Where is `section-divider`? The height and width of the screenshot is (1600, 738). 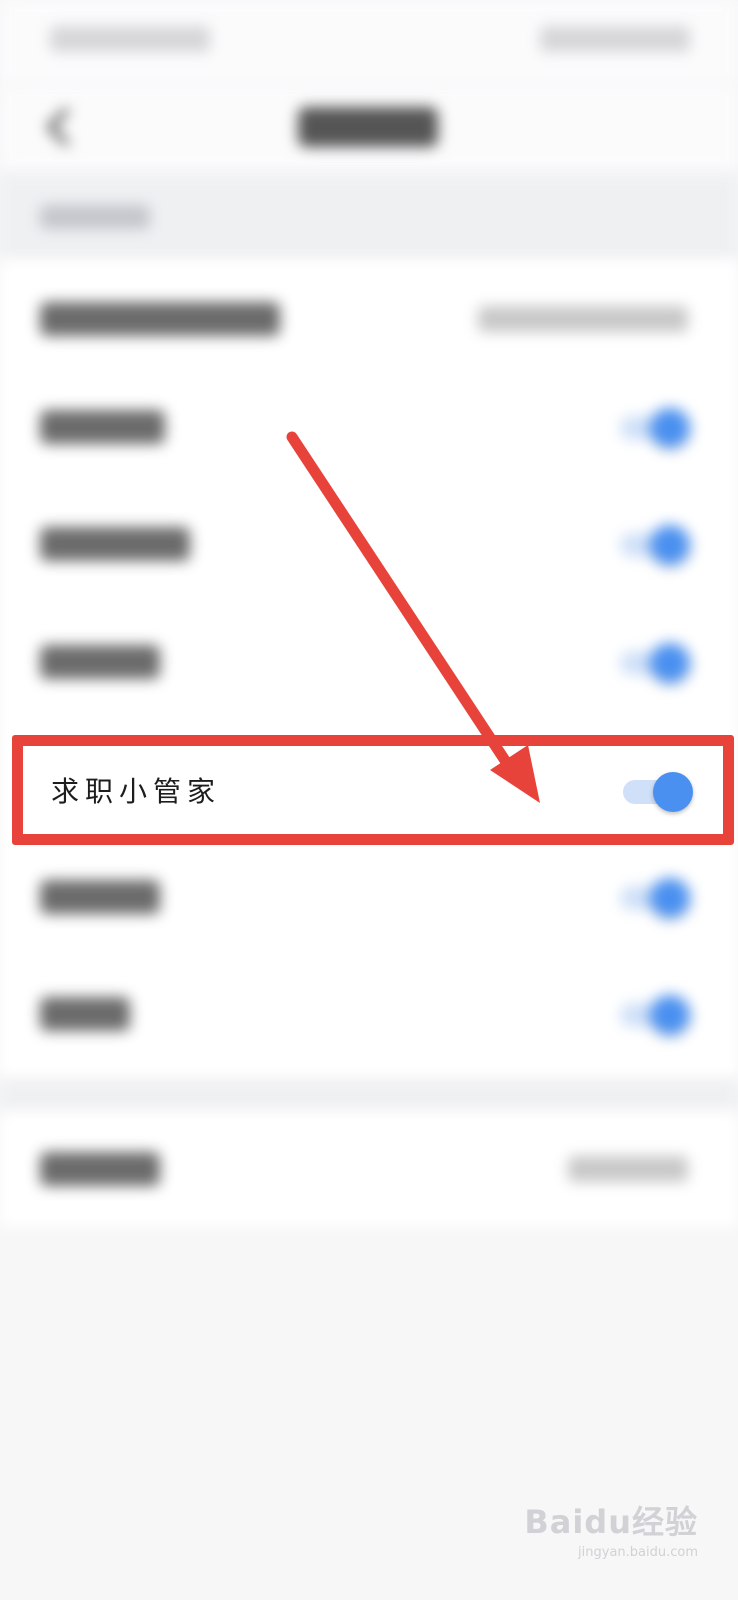
section-divider is located at coordinates (369, 1096).